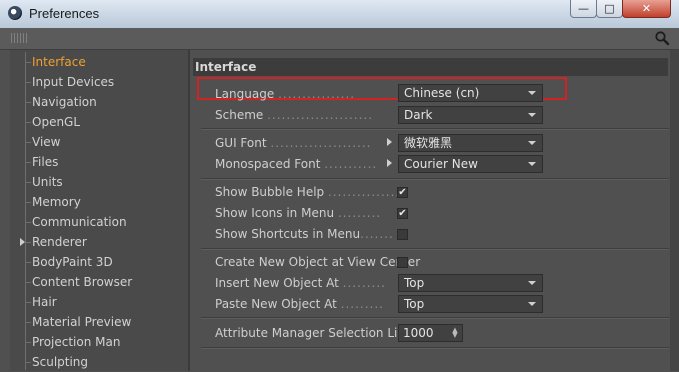 The width and height of the screenshot is (679, 372). What do you see at coordinates (15, 13) in the screenshot?
I see `app-logo-icon` at bounding box center [15, 13].